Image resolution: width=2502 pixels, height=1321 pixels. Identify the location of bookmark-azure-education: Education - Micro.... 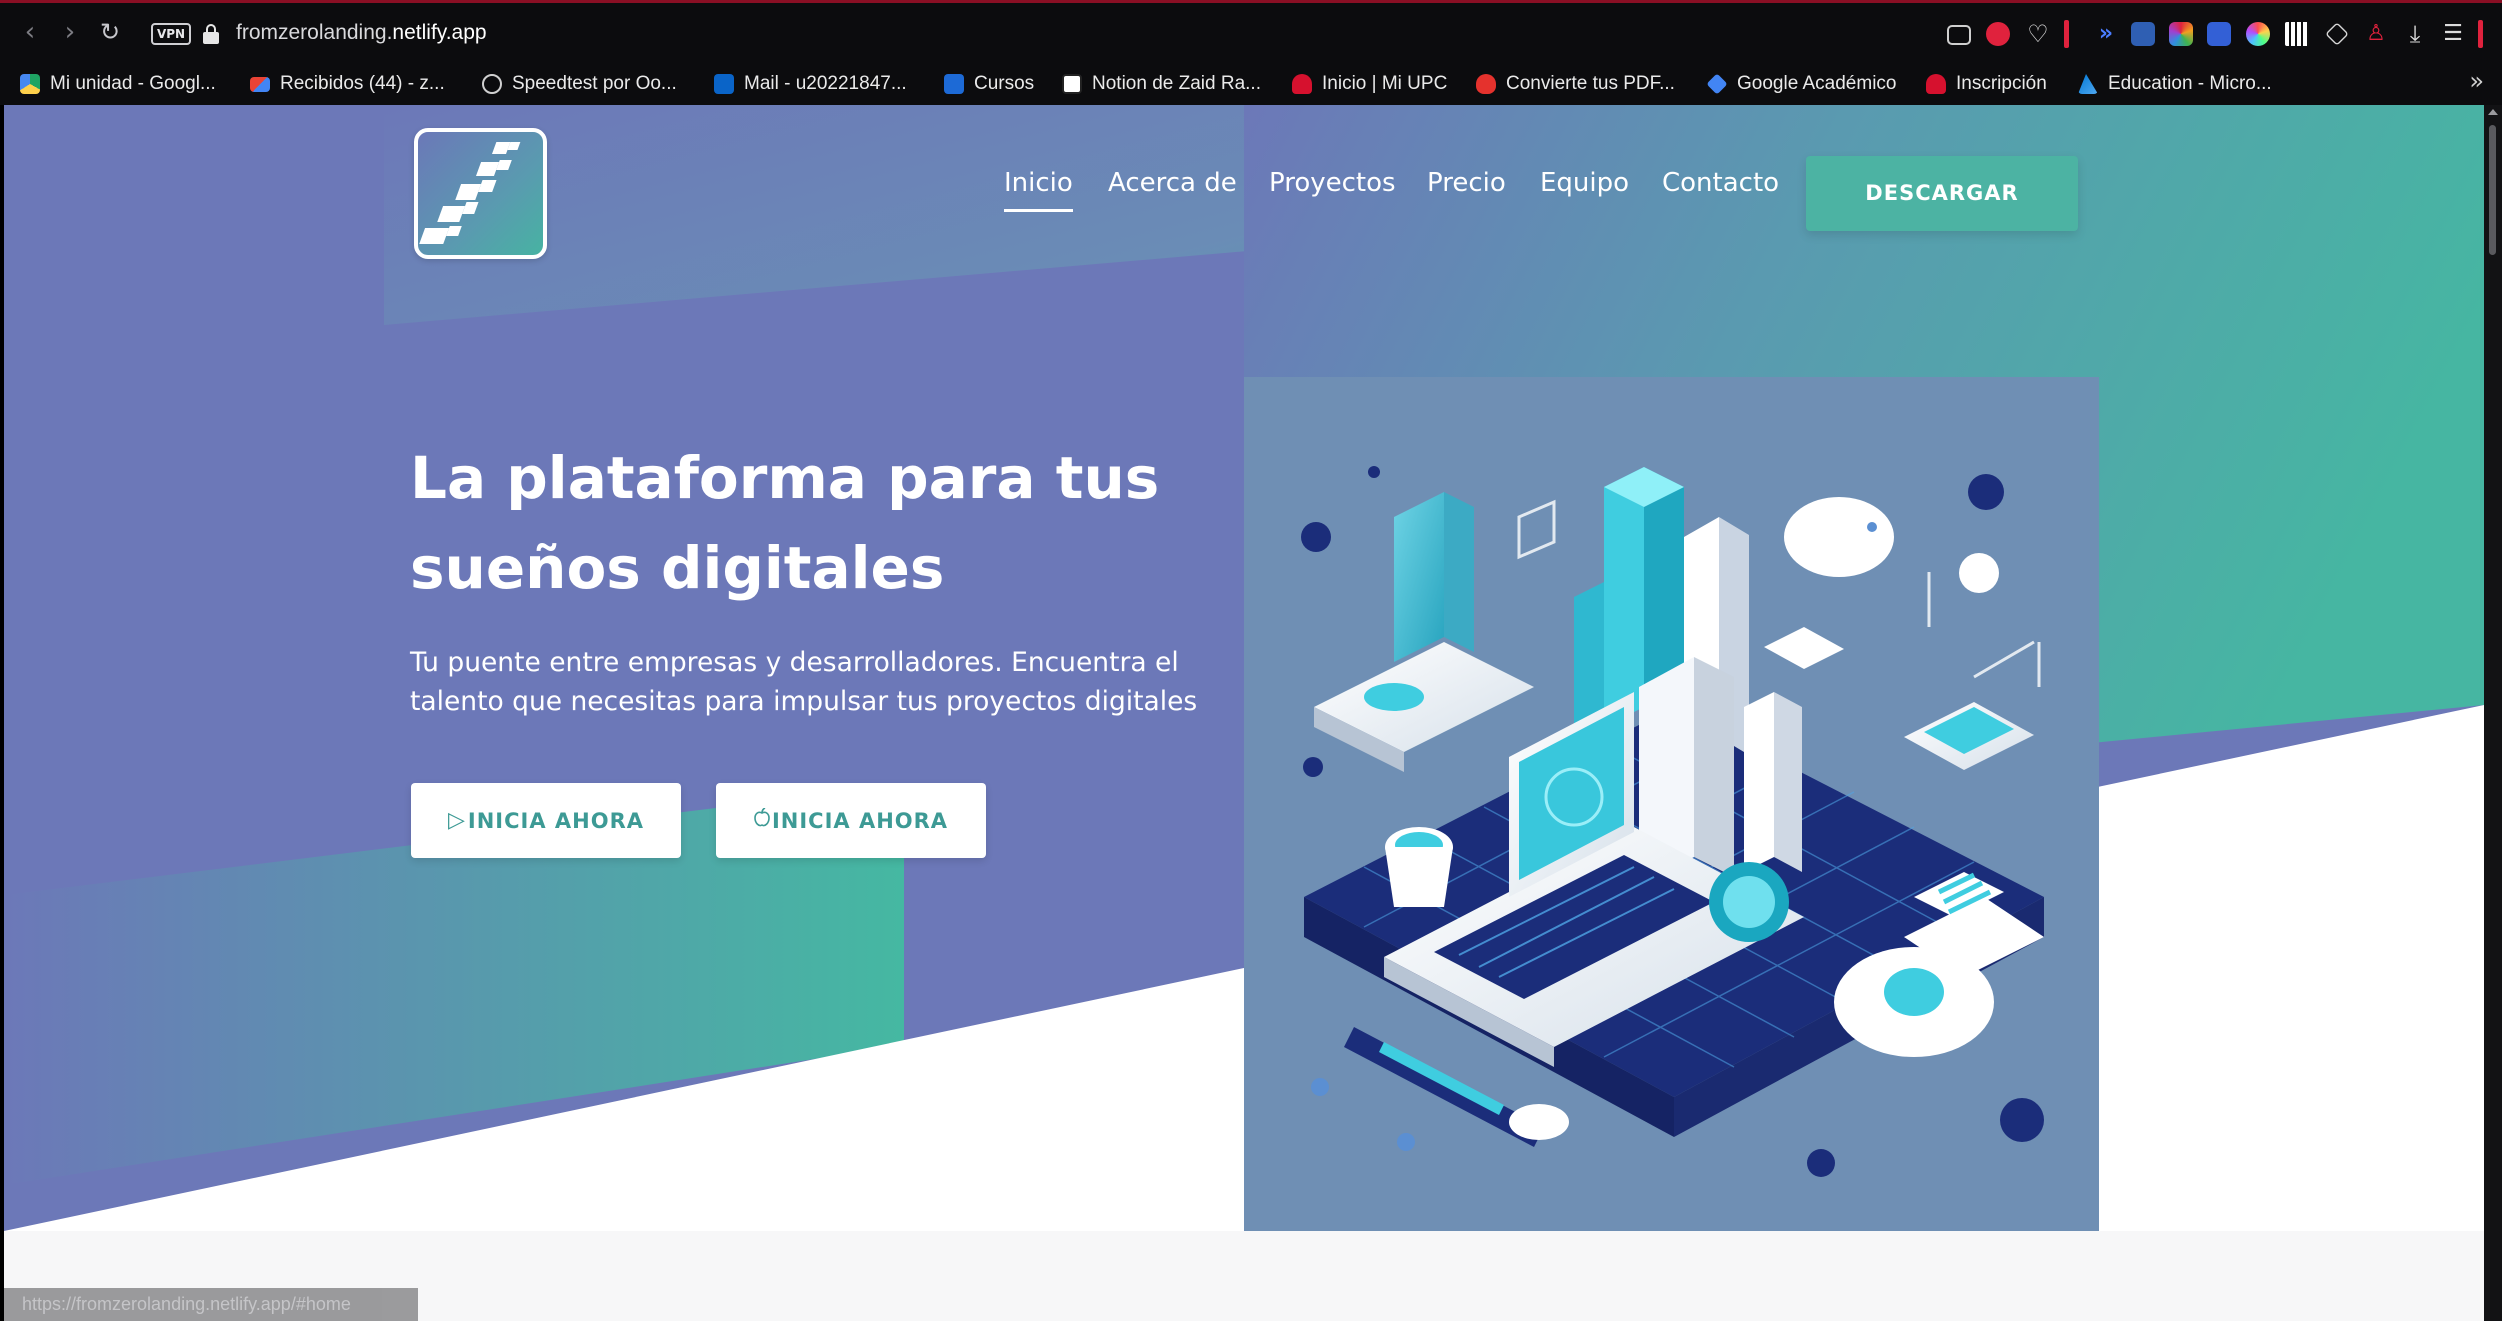
(2175, 84).